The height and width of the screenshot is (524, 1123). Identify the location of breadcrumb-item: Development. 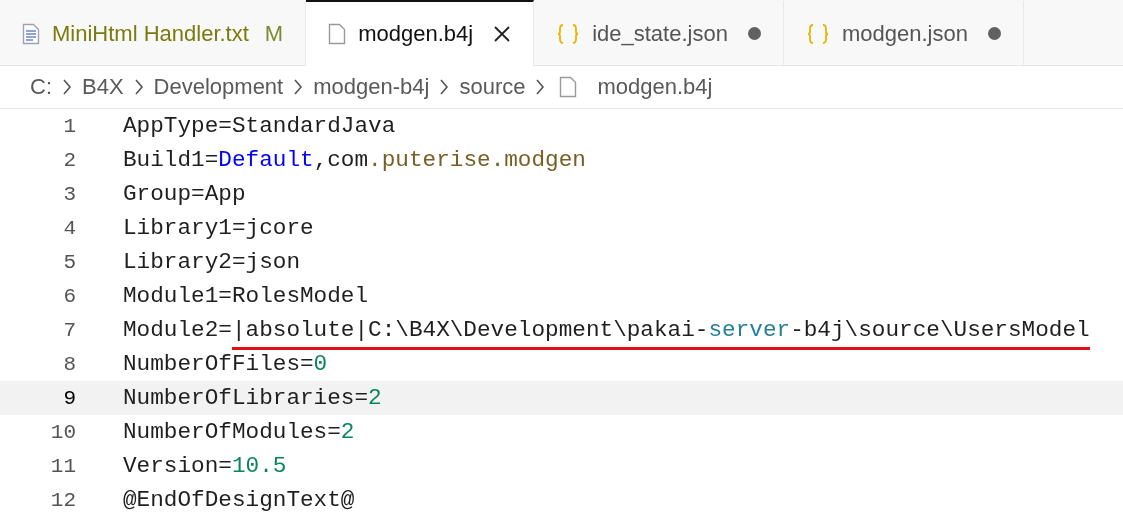
(218, 87).